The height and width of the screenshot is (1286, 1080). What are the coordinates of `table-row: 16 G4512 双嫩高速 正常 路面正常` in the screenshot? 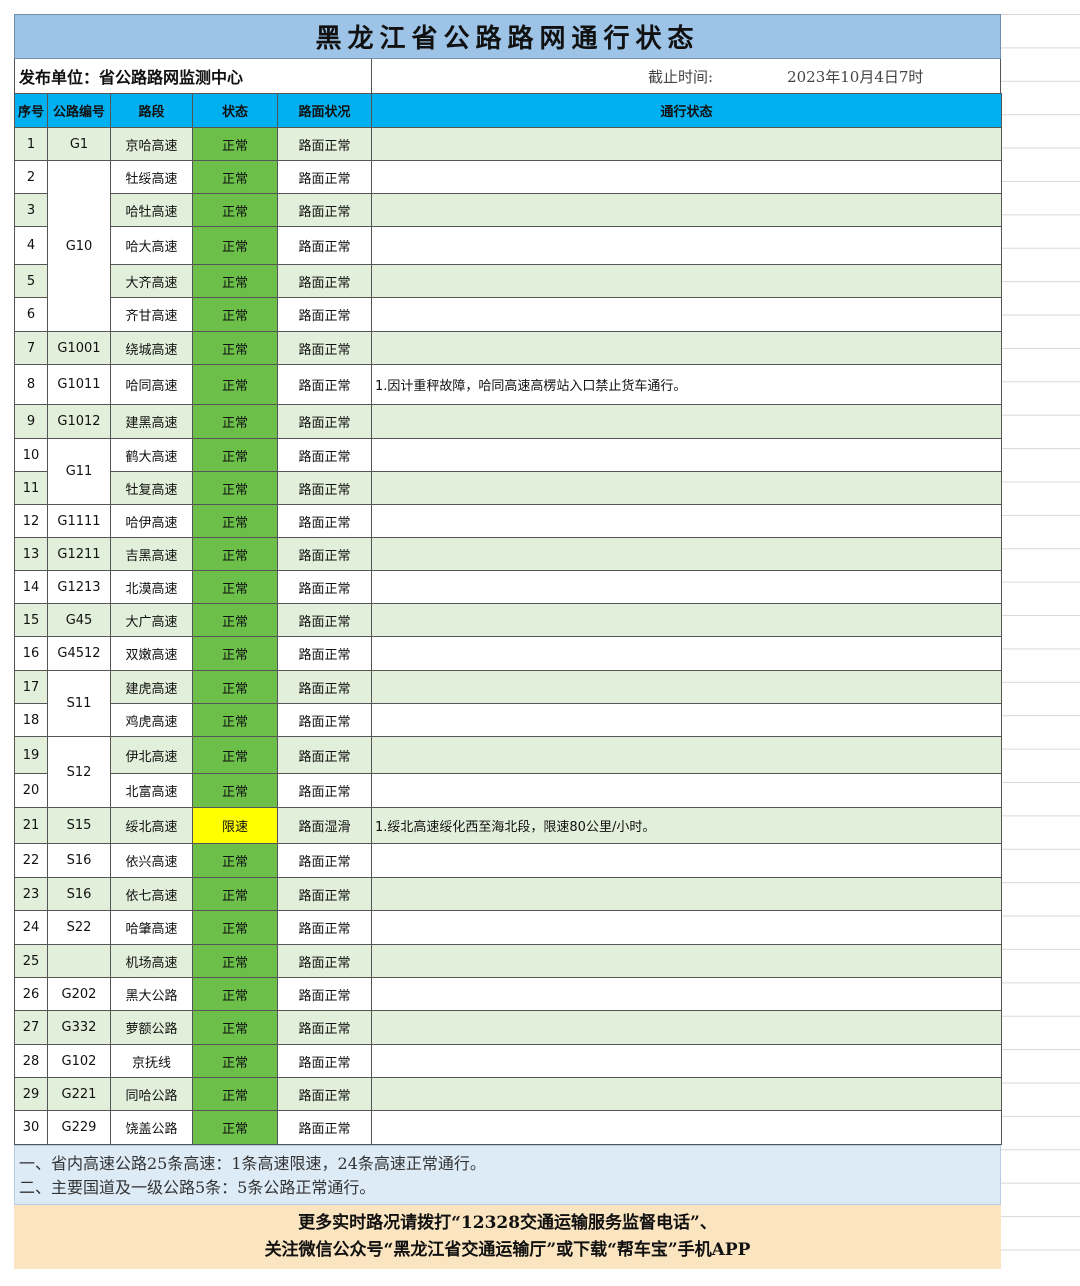 It's located at (508, 653).